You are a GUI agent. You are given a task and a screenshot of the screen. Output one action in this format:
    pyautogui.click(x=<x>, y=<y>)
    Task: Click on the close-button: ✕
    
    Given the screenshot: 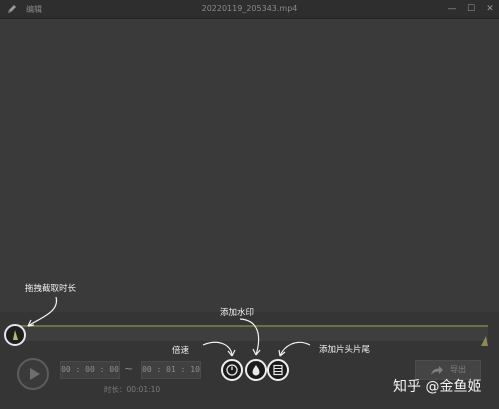 What is the action you would take?
    pyautogui.click(x=490, y=9)
    